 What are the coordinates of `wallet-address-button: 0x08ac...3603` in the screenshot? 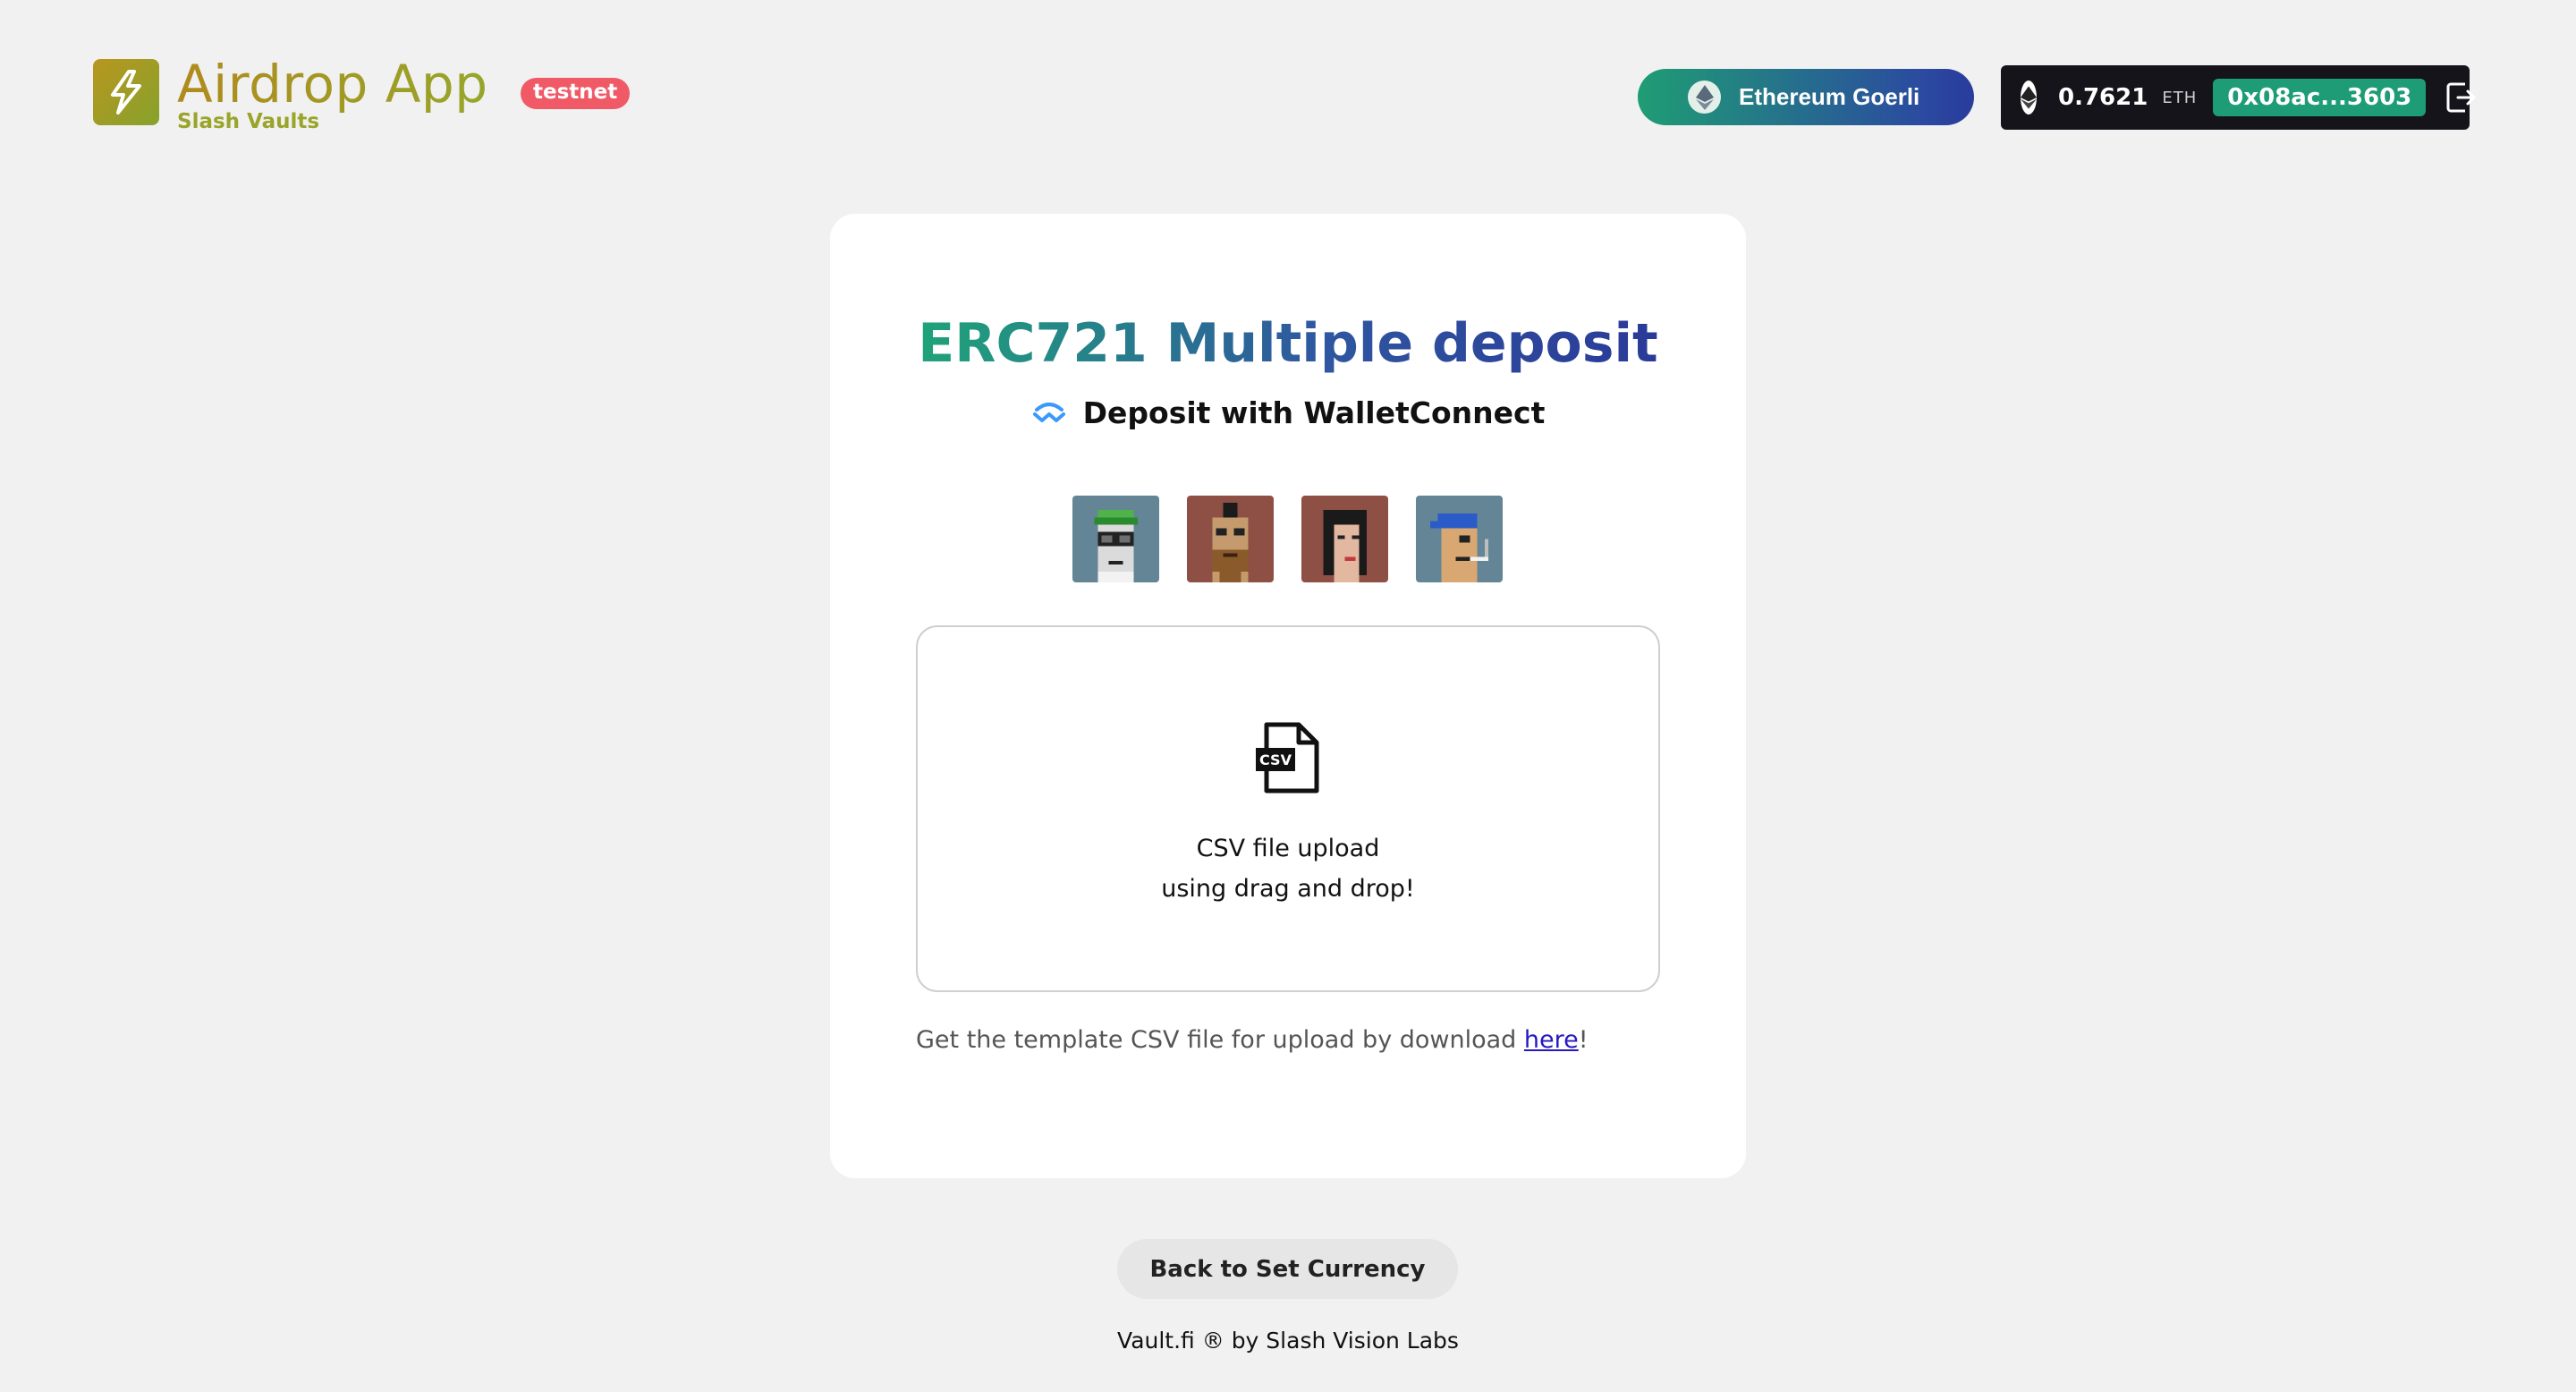 It's located at (2320, 97).